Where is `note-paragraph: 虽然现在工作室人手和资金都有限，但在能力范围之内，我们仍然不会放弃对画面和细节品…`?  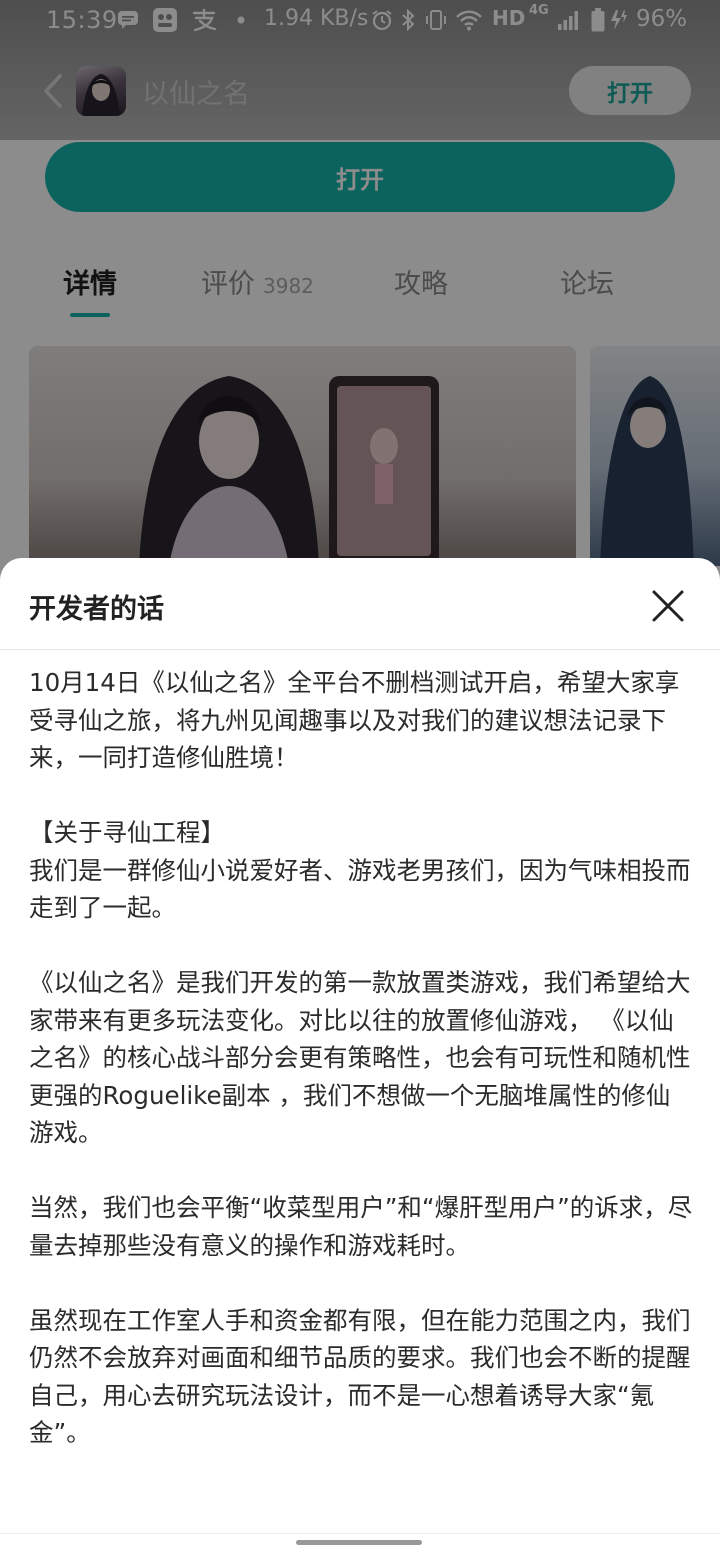 note-paragraph: 虽然现在工作室人手和资金都有限，但在能力范围之内，我们仍然不会放弃对画面和细节品… is located at coordinates (360, 1376).